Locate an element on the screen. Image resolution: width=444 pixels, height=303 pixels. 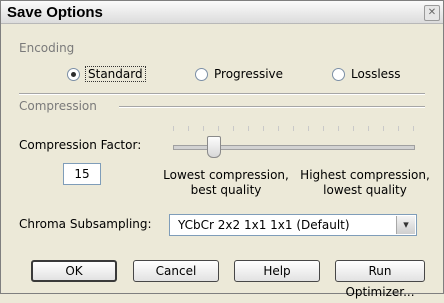
ok-button: OK is located at coordinates (74, 271).